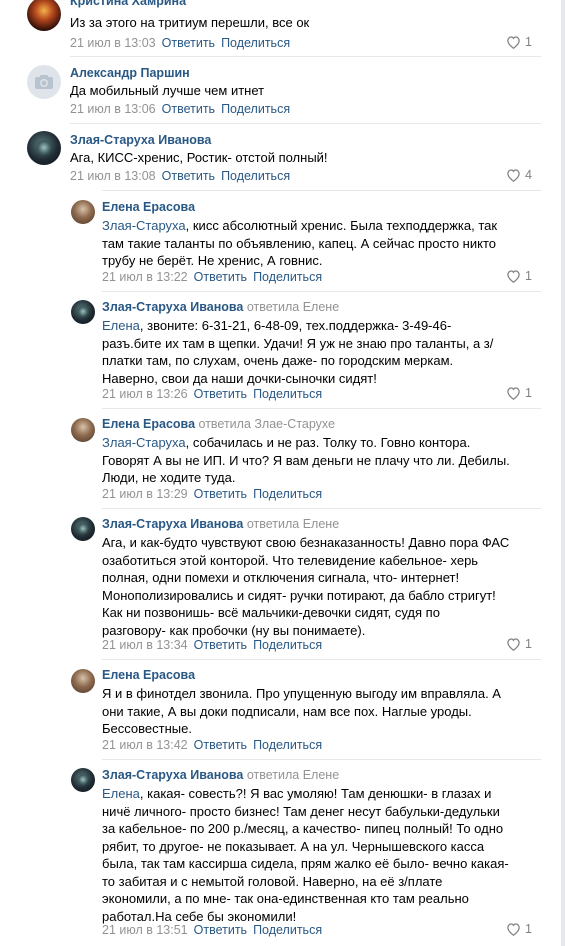 This screenshot has width=565, height=946. Describe the element at coordinates (267, 424) in the screenshot. I see `reply-to-label: ответила Злае-Старухе` at that location.